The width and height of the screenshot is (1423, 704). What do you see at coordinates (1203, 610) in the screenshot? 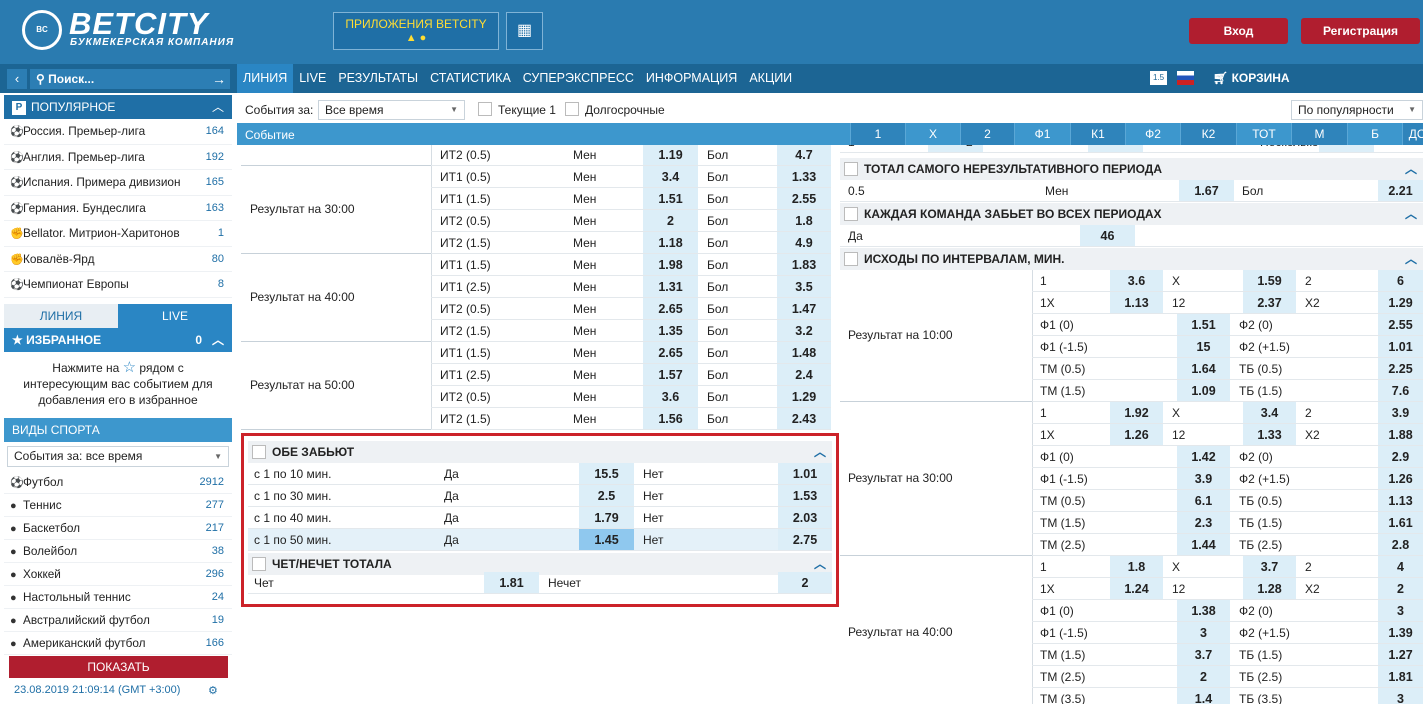
I see `outcome-odds: 1.38` at bounding box center [1203, 610].